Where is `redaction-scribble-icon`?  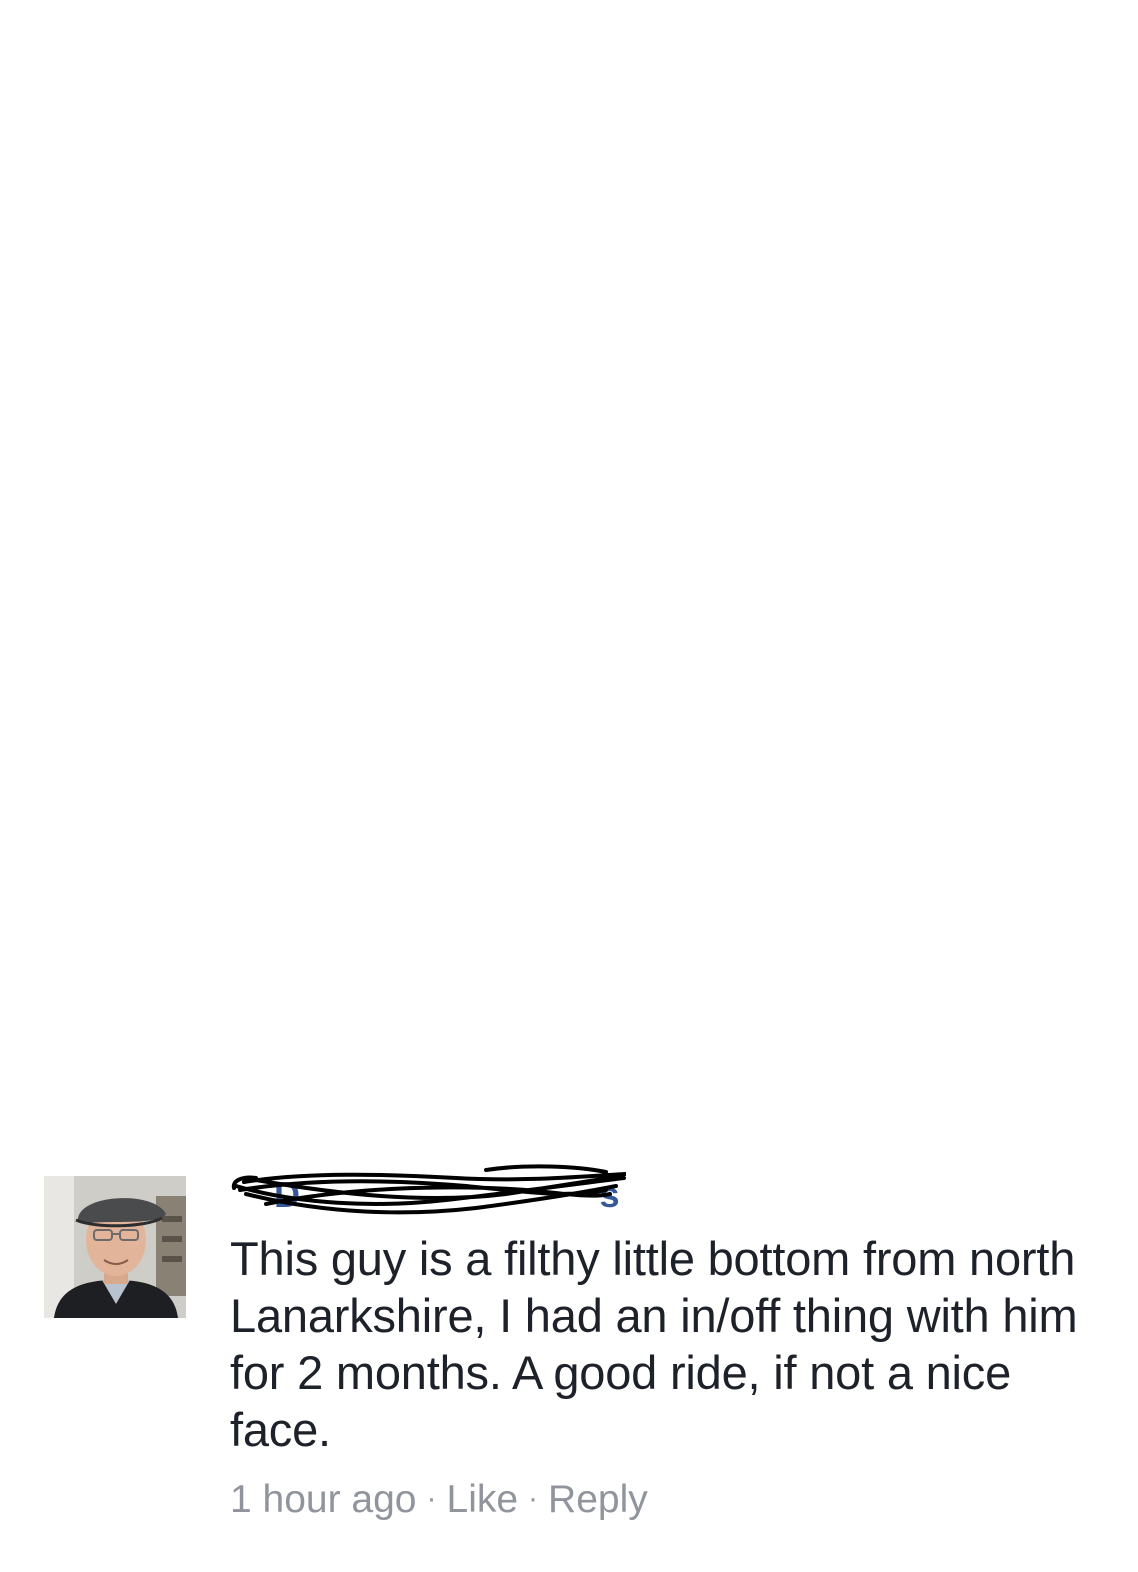
redaction-scribble-icon is located at coordinates (428, 1189).